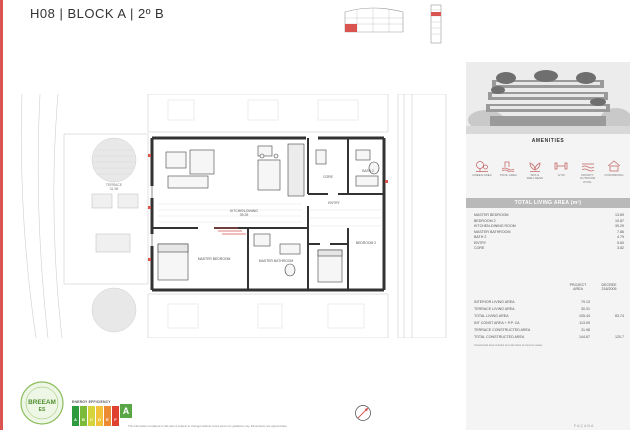 The height and width of the screenshot is (430, 630). Describe the element at coordinates (114, 189) in the screenshot. I see `plan-label-terrace-area: 31.98` at that location.